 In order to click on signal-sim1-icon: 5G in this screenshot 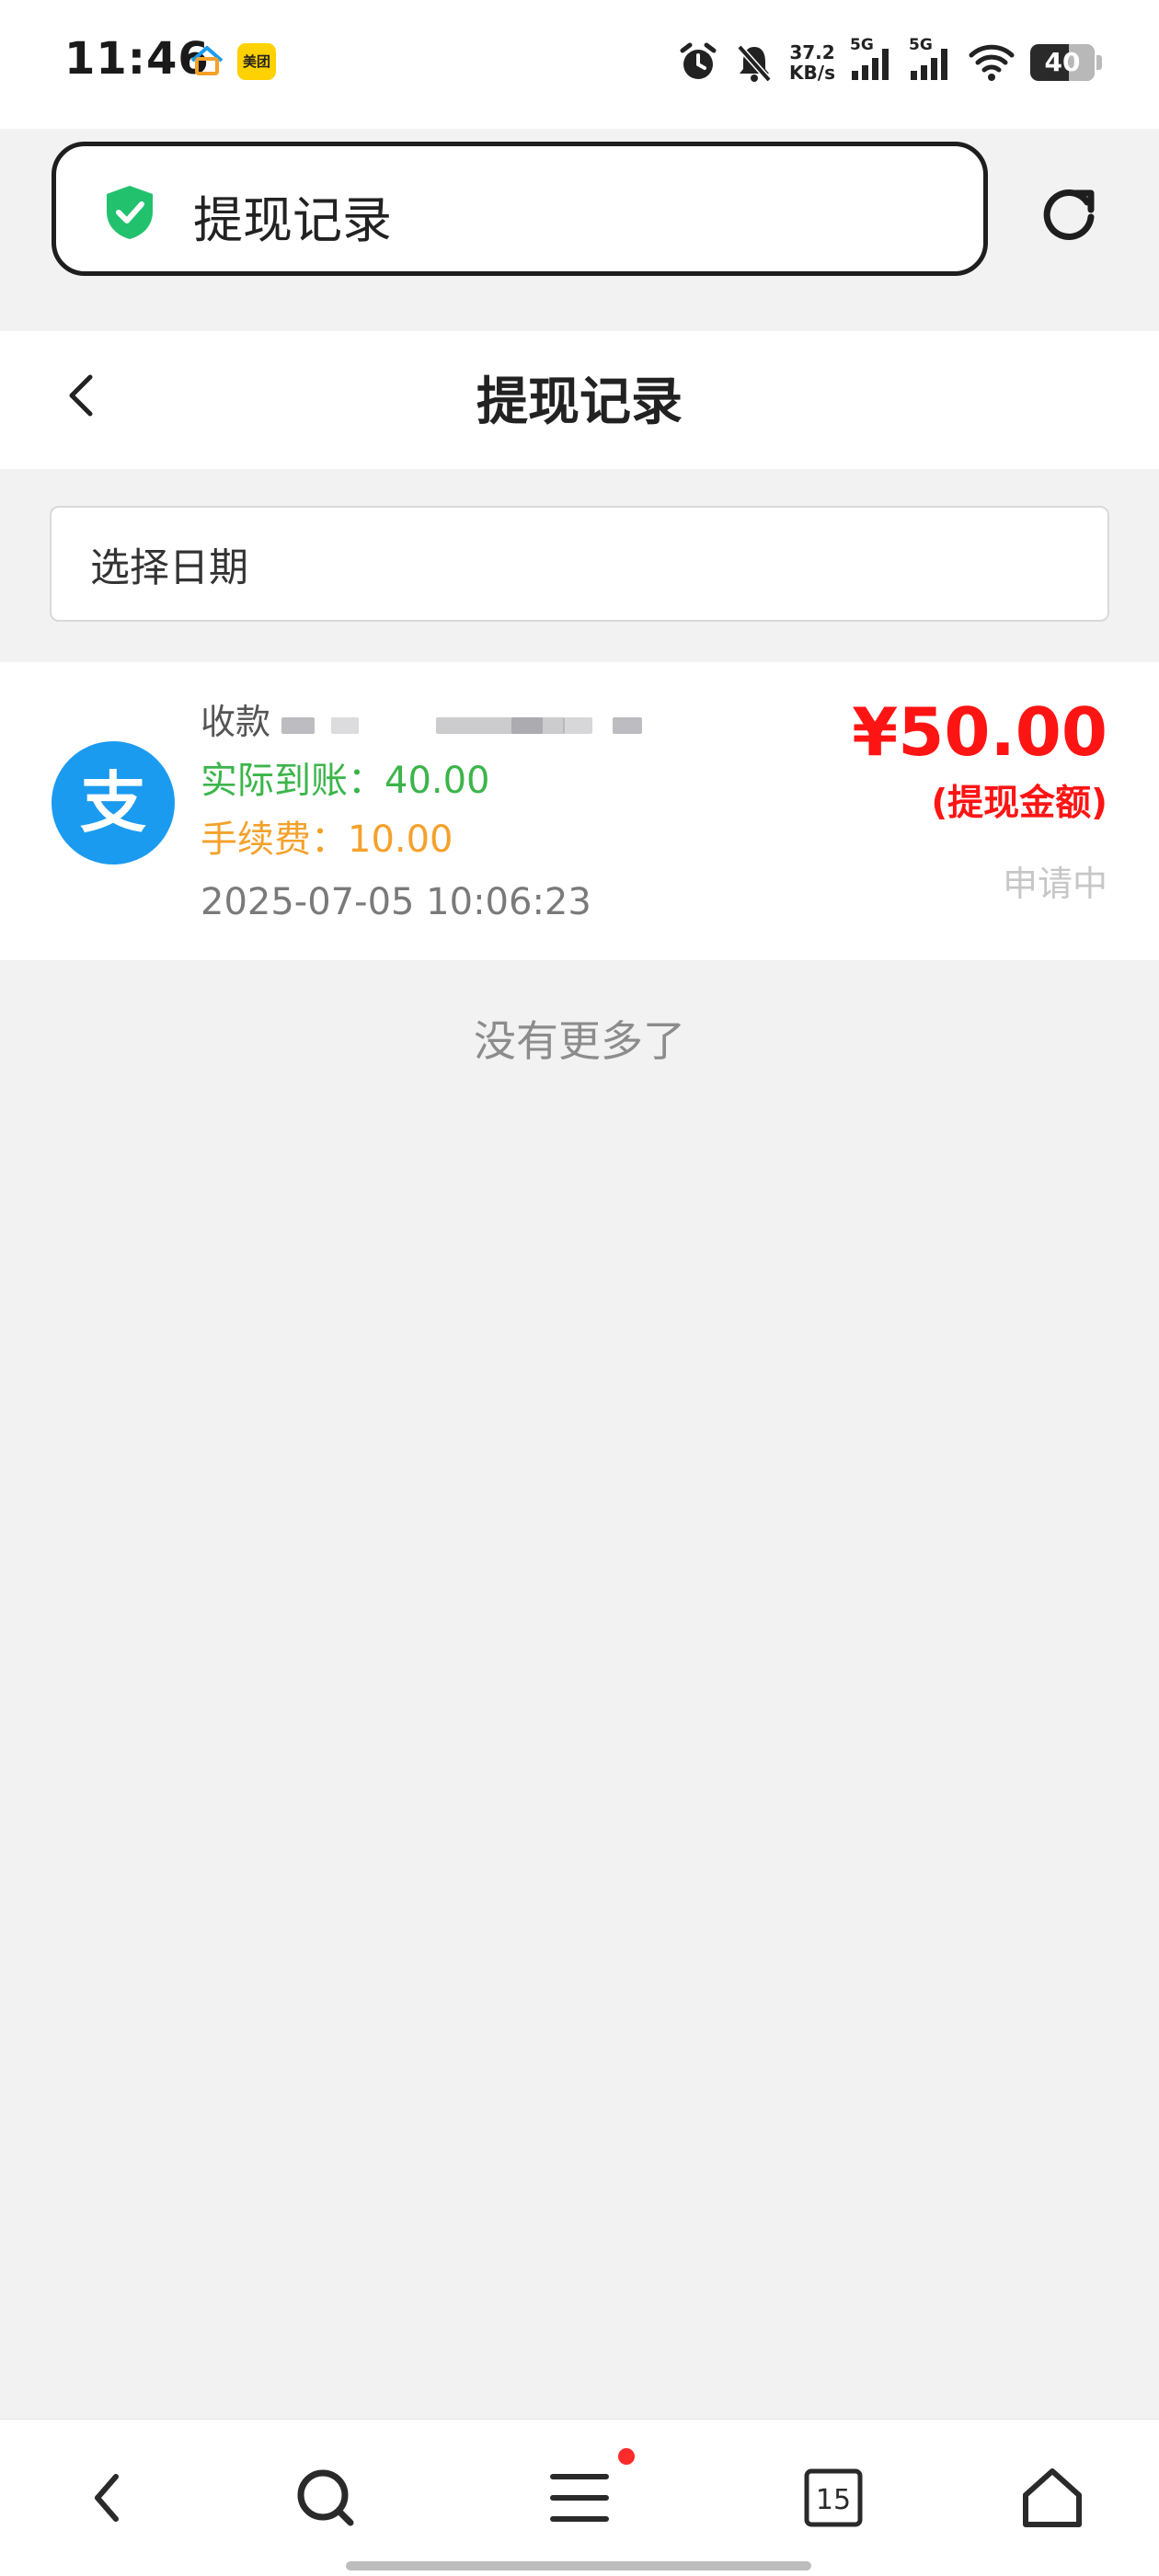, I will do `click(872, 60)`.